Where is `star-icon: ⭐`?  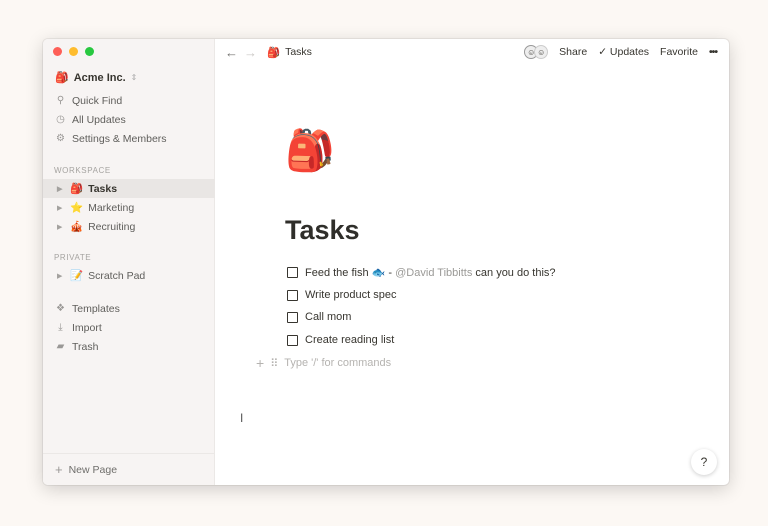
star-icon: ⭐ is located at coordinates (77, 208).